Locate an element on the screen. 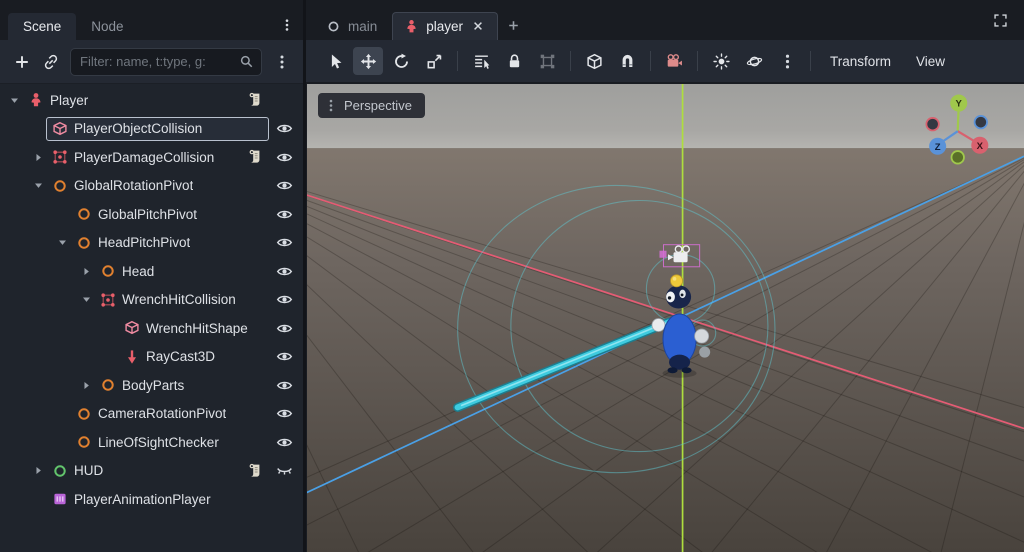 The height and width of the screenshot is (552, 1024). collision-shape-icon is located at coordinates (60, 129).